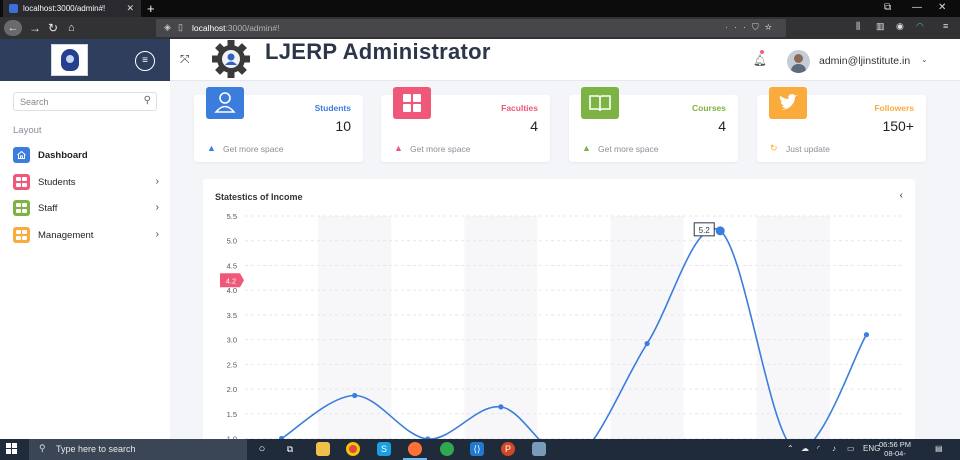  What do you see at coordinates (71, 28) in the screenshot?
I see `home-button: ⌂` at bounding box center [71, 28].